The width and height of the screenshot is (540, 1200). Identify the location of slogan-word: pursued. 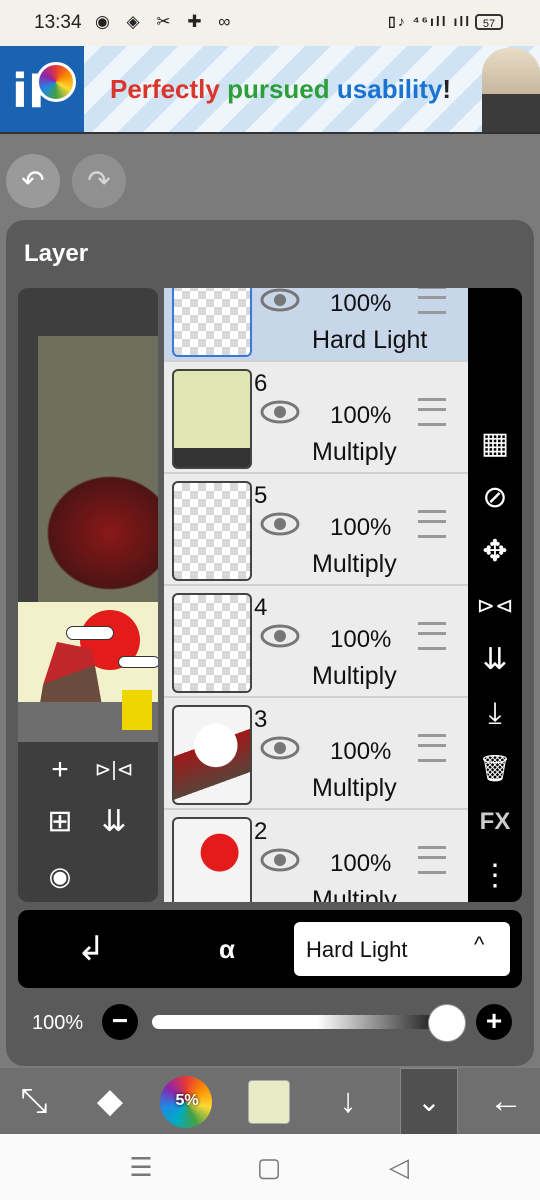
(278, 89).